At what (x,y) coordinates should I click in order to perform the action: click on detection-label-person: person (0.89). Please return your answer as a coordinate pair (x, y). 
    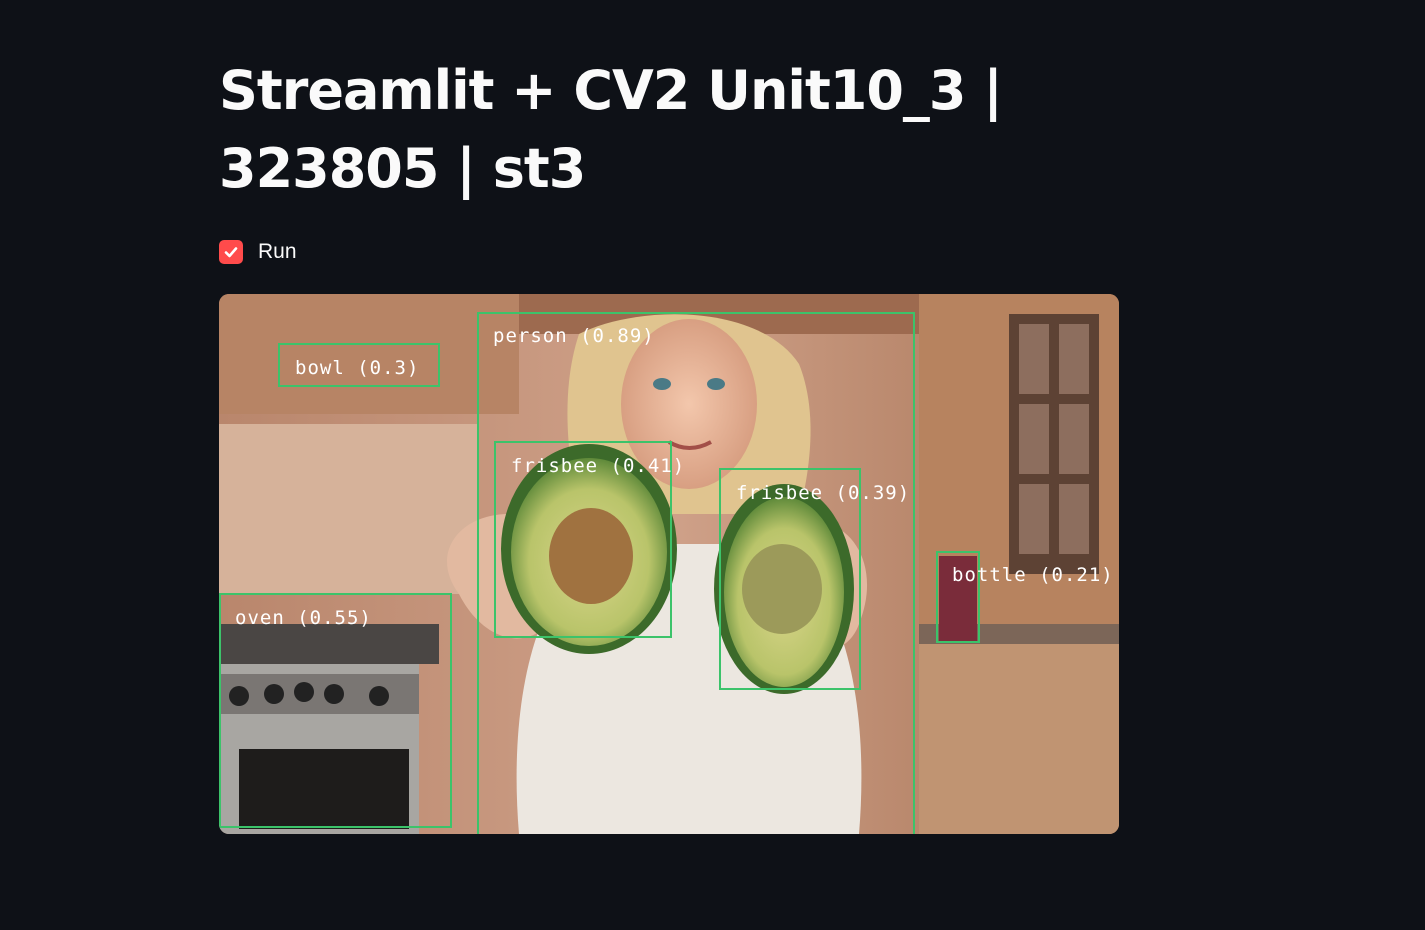
    Looking at the image, I should click on (574, 336).